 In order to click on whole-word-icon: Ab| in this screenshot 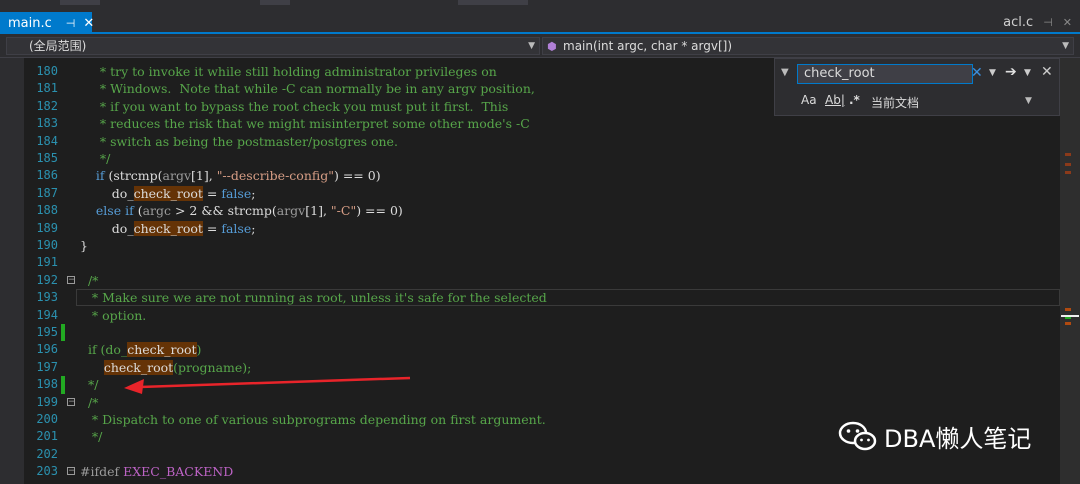, I will do `click(835, 100)`.